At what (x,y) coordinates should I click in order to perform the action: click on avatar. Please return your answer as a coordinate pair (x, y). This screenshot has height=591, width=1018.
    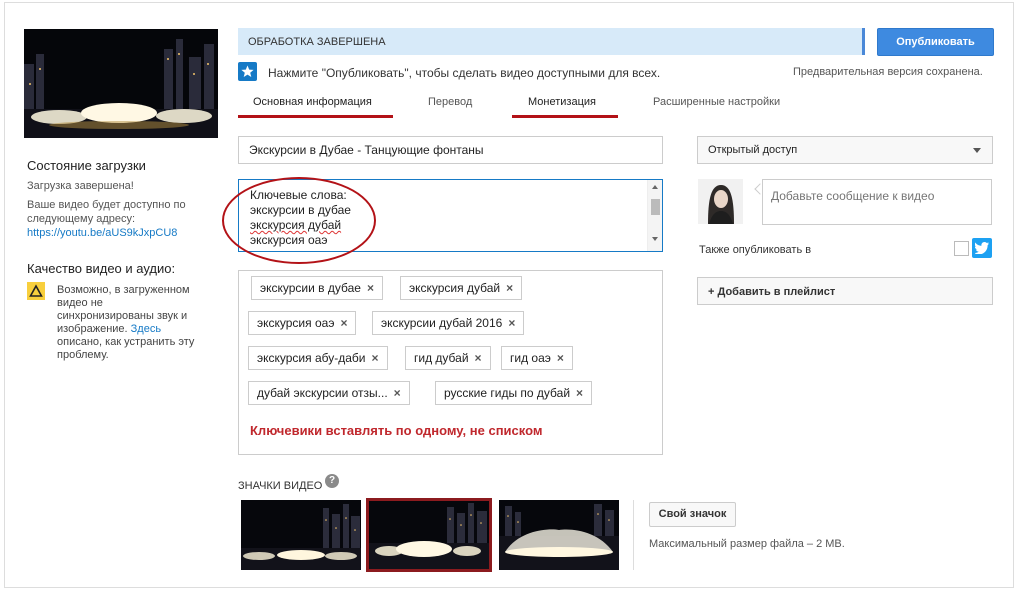
    Looking at the image, I should click on (720, 201).